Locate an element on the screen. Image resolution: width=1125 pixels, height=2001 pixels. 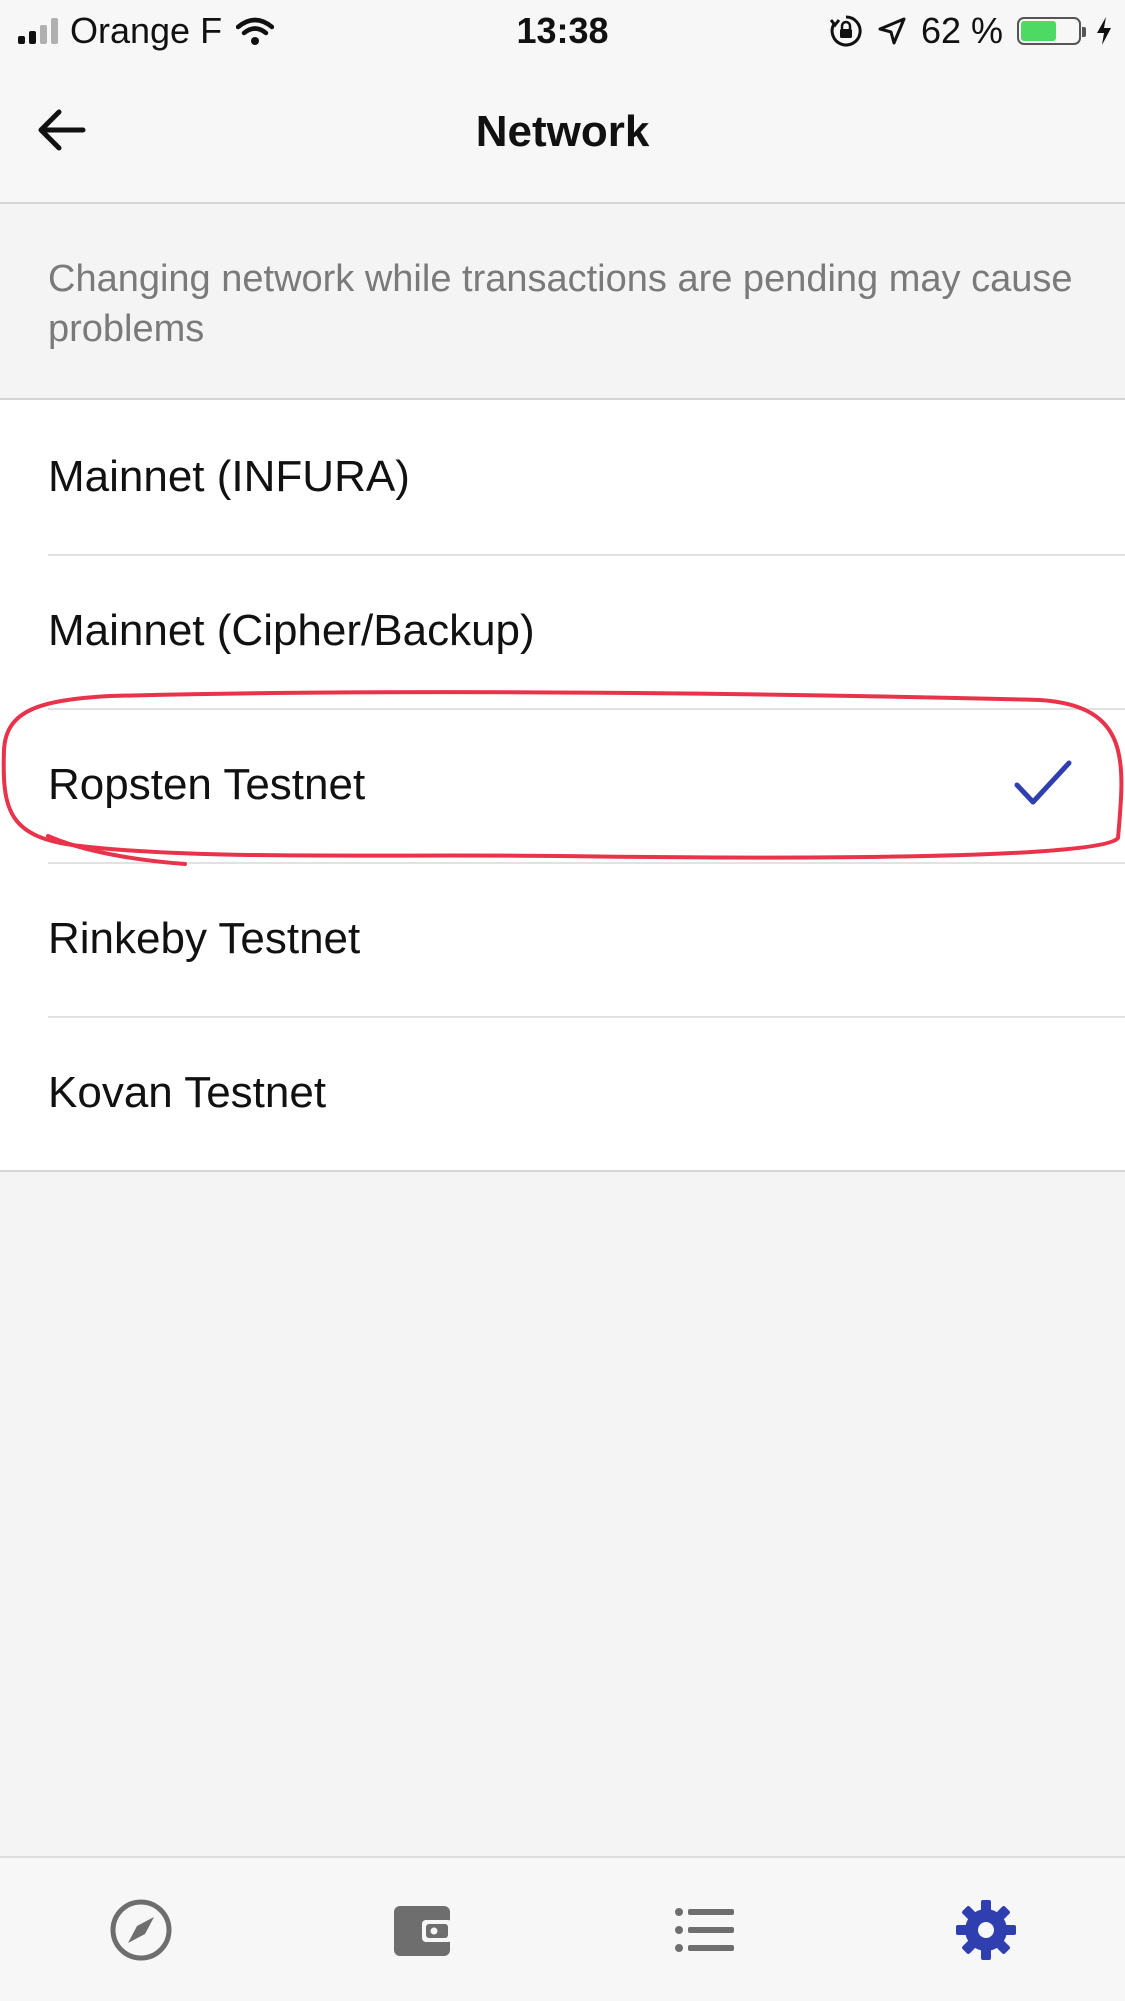
compass-icon is located at coordinates (141, 1929).